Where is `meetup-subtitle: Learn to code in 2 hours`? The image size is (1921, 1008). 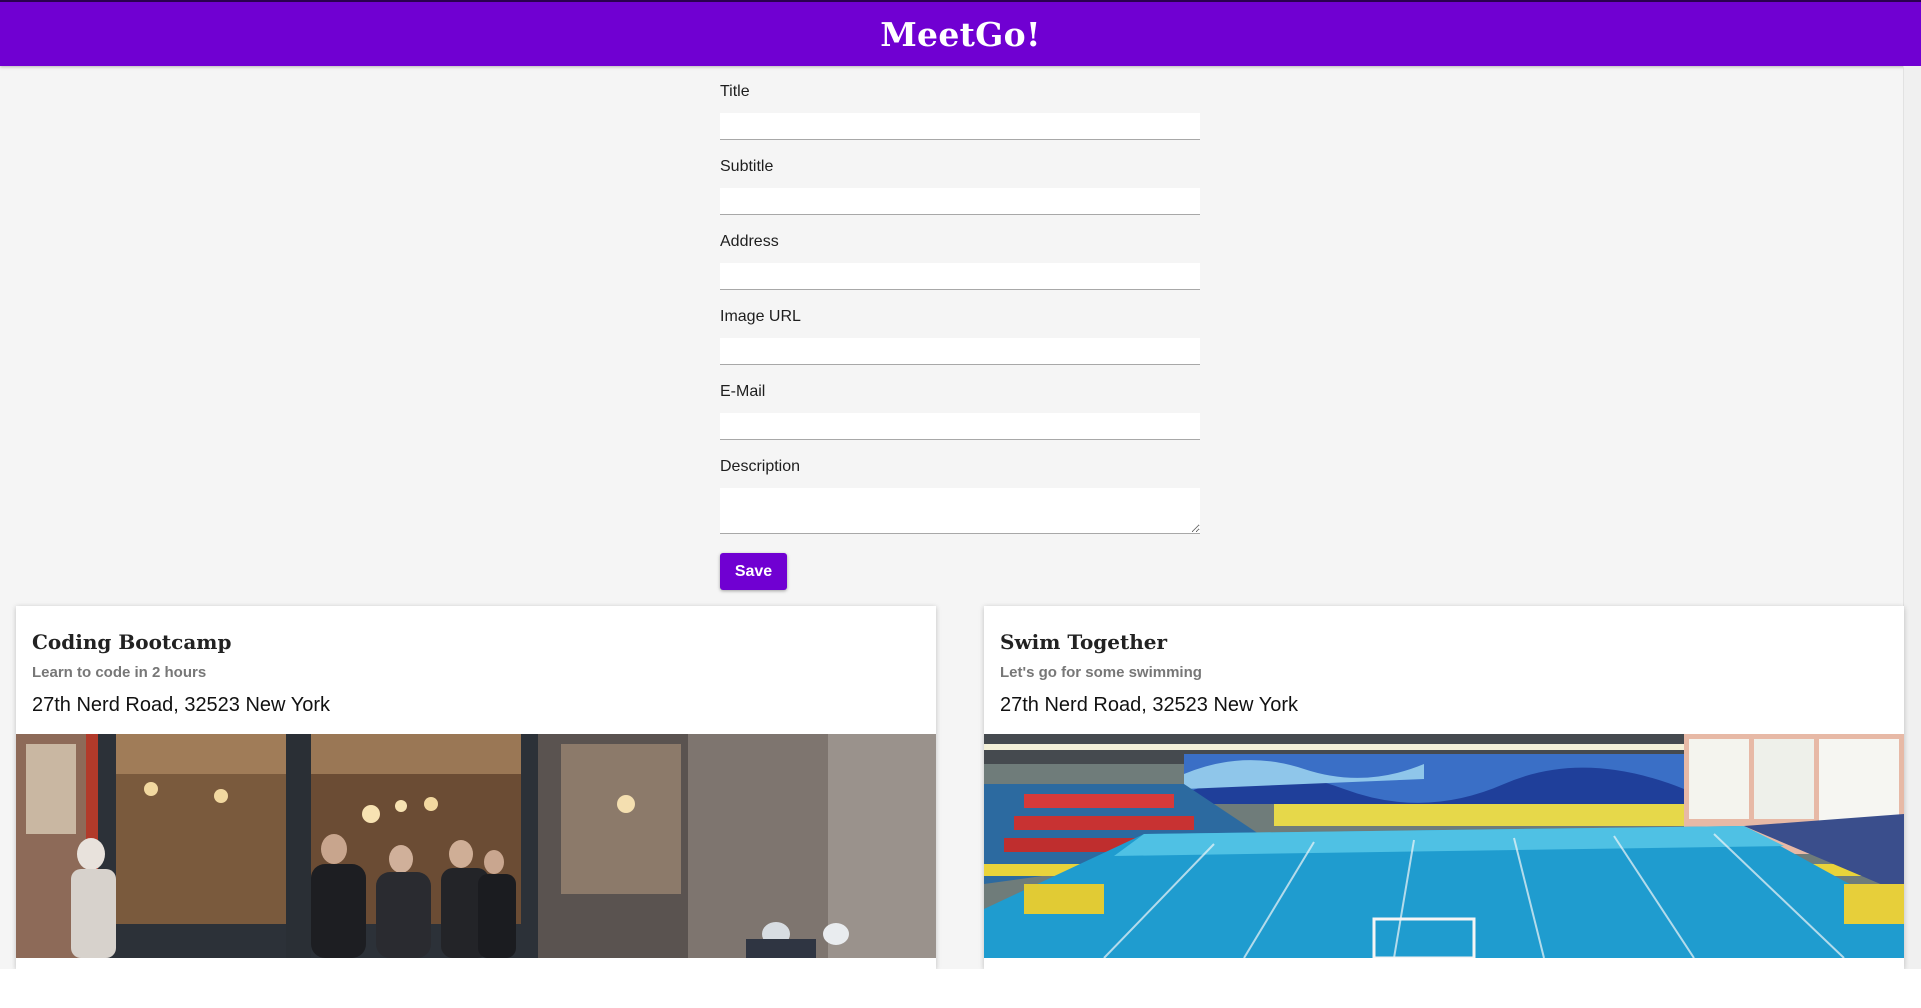
meetup-subtitle: Learn to code in 2 hours is located at coordinates (119, 672).